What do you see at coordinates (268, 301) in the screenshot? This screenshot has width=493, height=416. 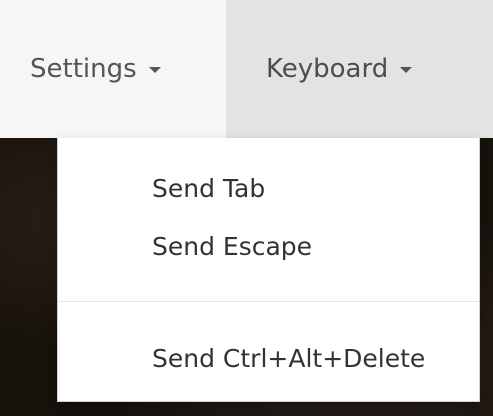 I see `menu-divider` at bounding box center [268, 301].